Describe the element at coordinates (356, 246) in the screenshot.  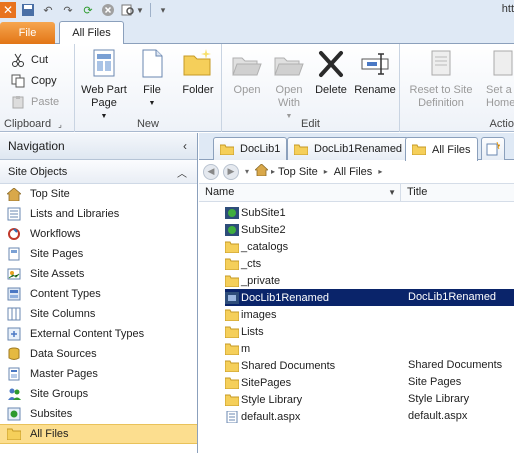
I see `file-row: _catalogs` at that location.